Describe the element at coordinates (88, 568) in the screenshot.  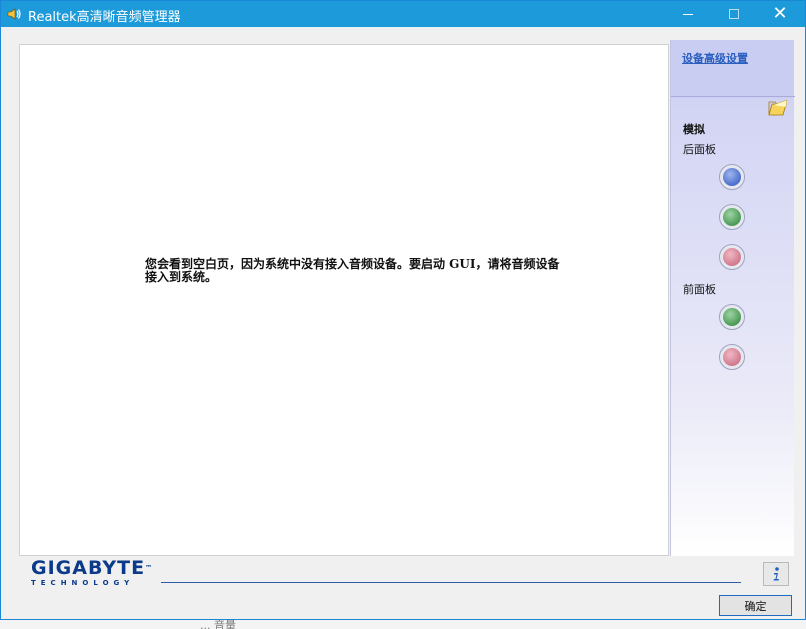
I see `brand-name: GIGABYTE` at that location.